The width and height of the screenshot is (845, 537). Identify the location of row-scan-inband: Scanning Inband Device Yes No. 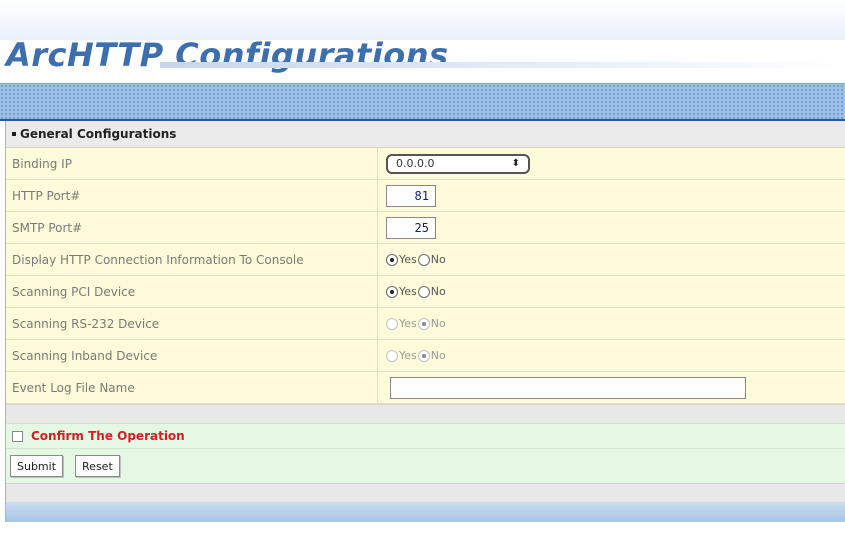
(425, 356).